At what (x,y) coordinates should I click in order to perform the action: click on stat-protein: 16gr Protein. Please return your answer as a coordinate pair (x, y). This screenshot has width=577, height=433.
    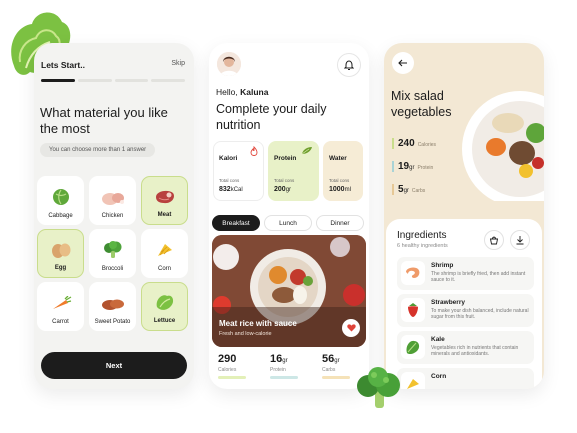
    Looking at the image, I should click on (285, 366).